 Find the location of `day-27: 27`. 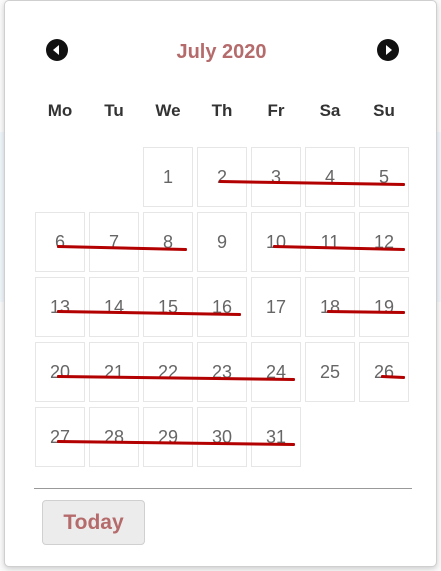

day-27: 27 is located at coordinates (60, 437).